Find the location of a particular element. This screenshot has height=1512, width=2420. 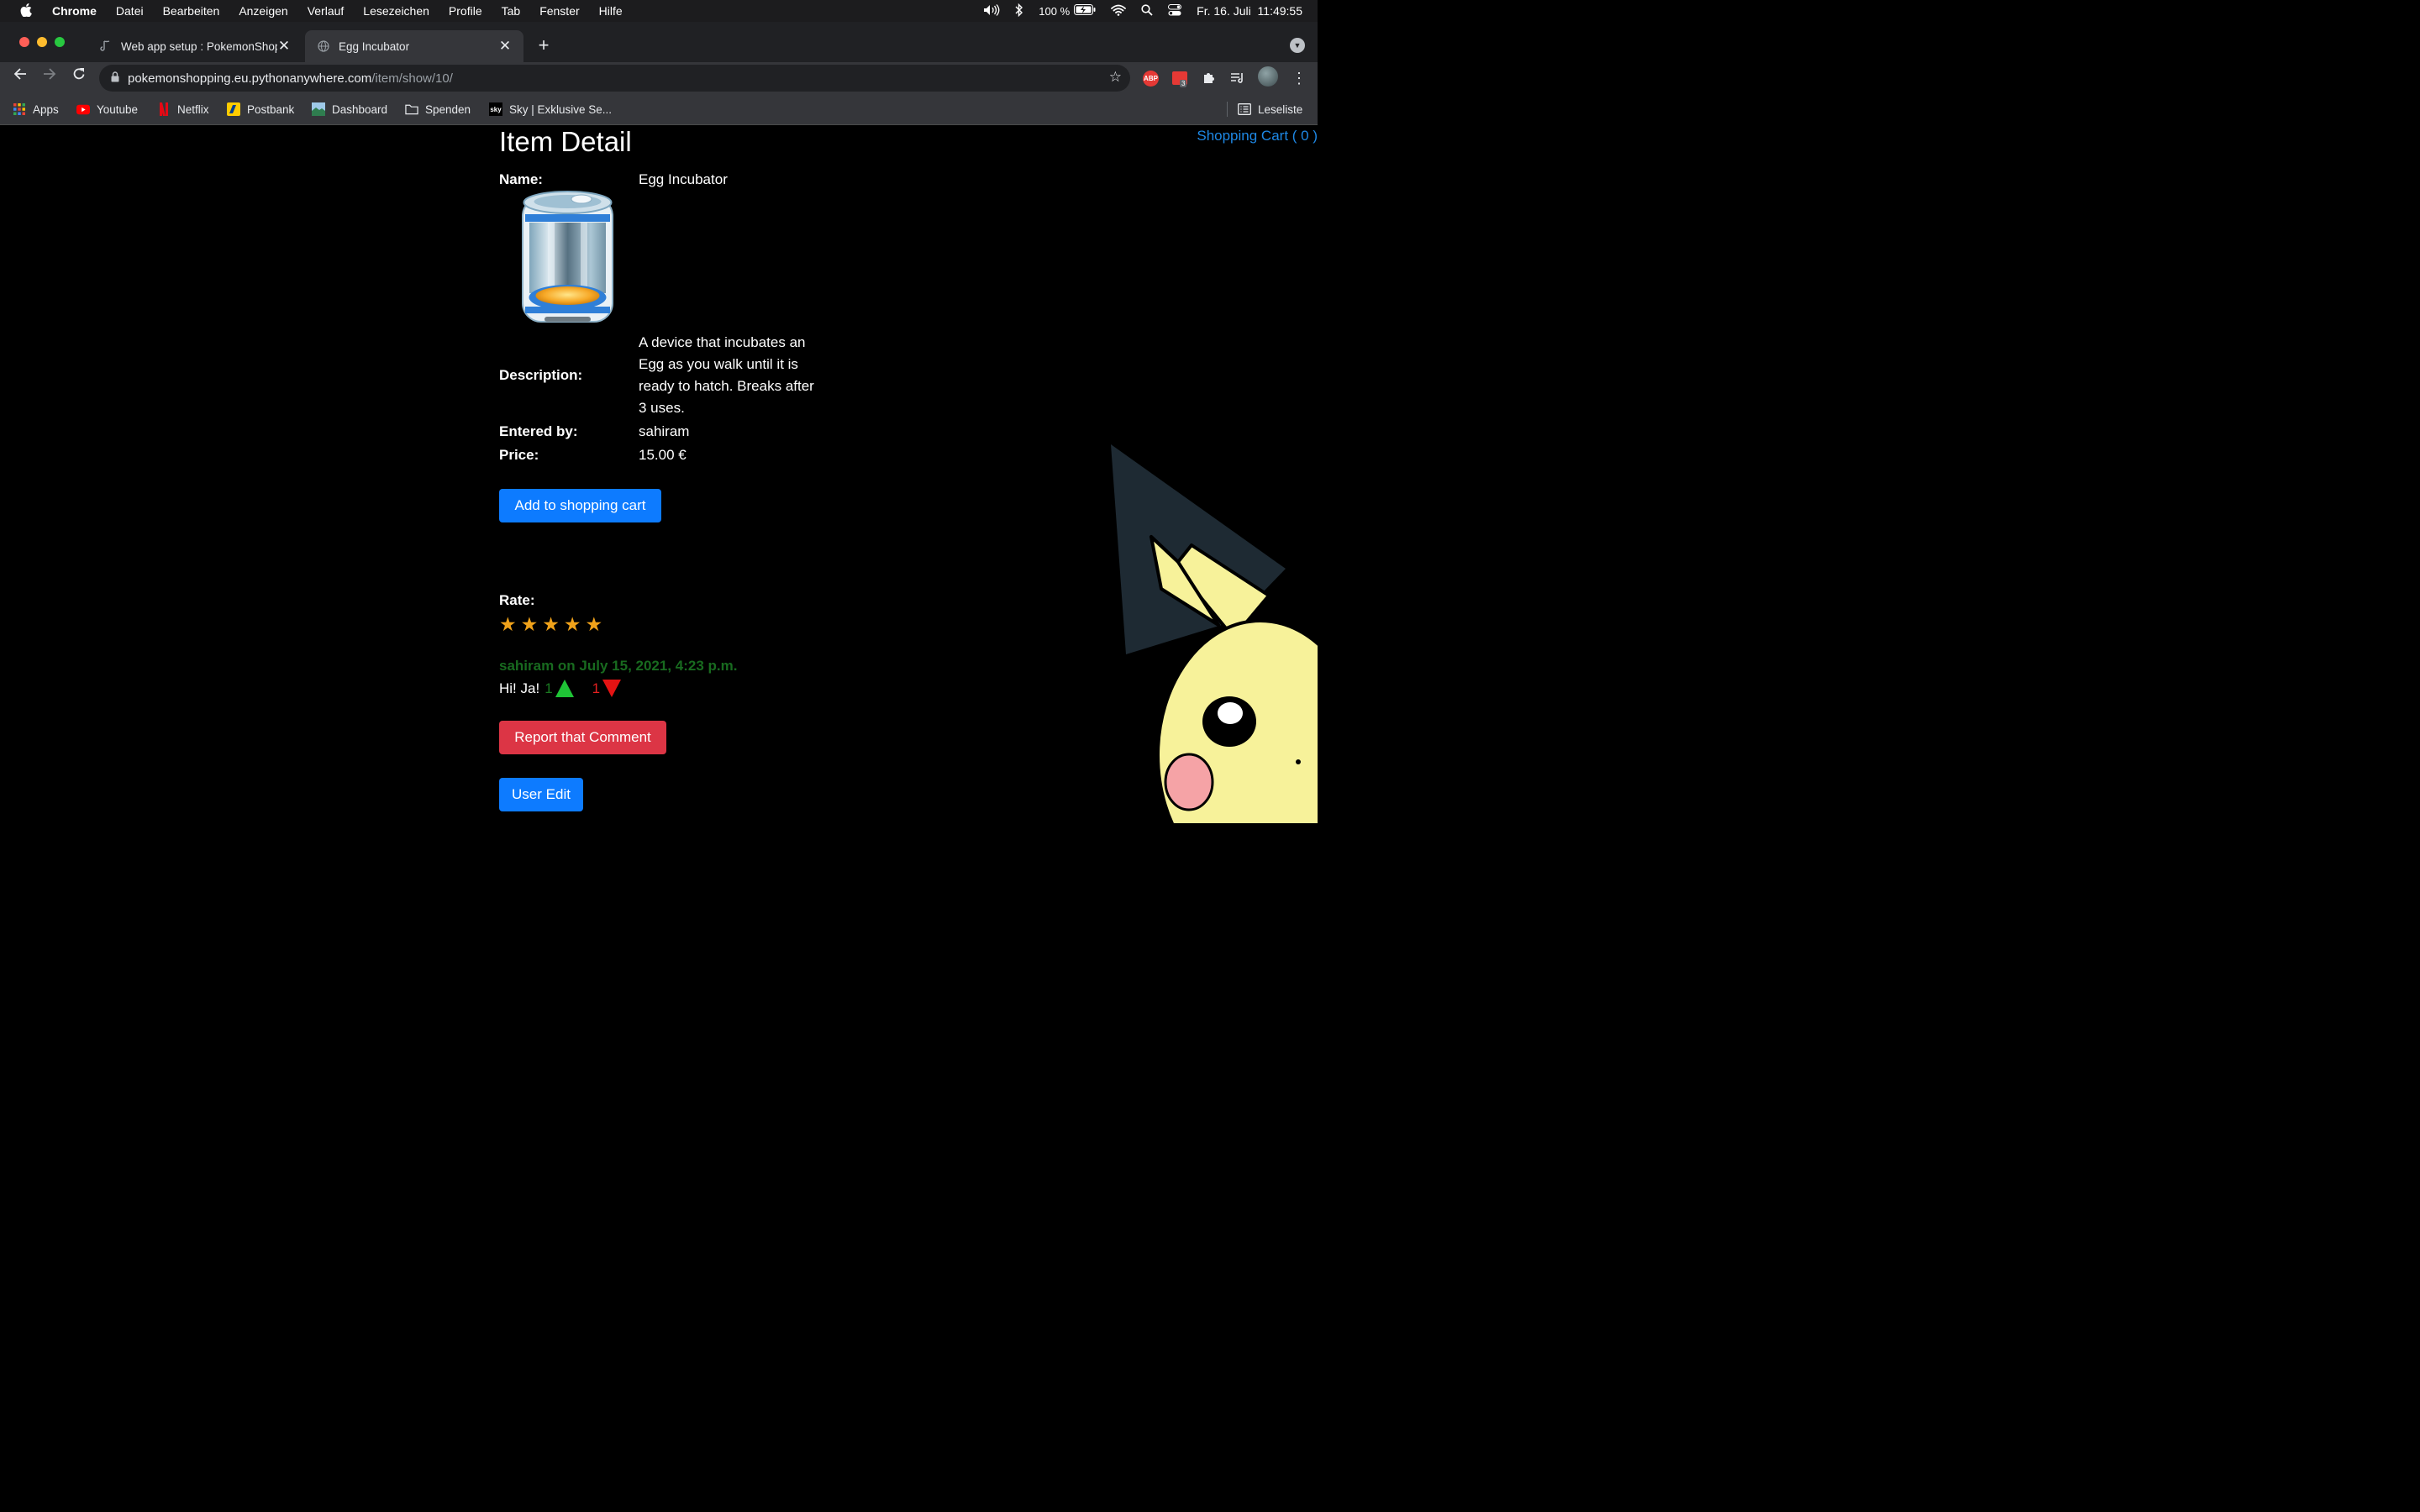

wifi-icon is located at coordinates (1119, 11).